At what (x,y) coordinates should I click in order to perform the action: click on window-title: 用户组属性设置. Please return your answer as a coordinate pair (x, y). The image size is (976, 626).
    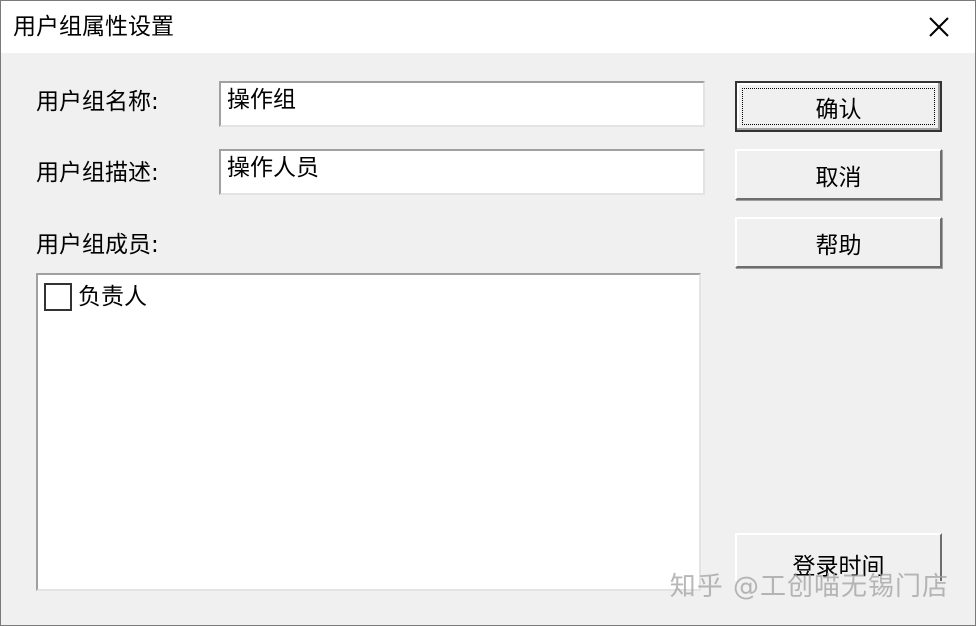
    Looking at the image, I should click on (93, 27).